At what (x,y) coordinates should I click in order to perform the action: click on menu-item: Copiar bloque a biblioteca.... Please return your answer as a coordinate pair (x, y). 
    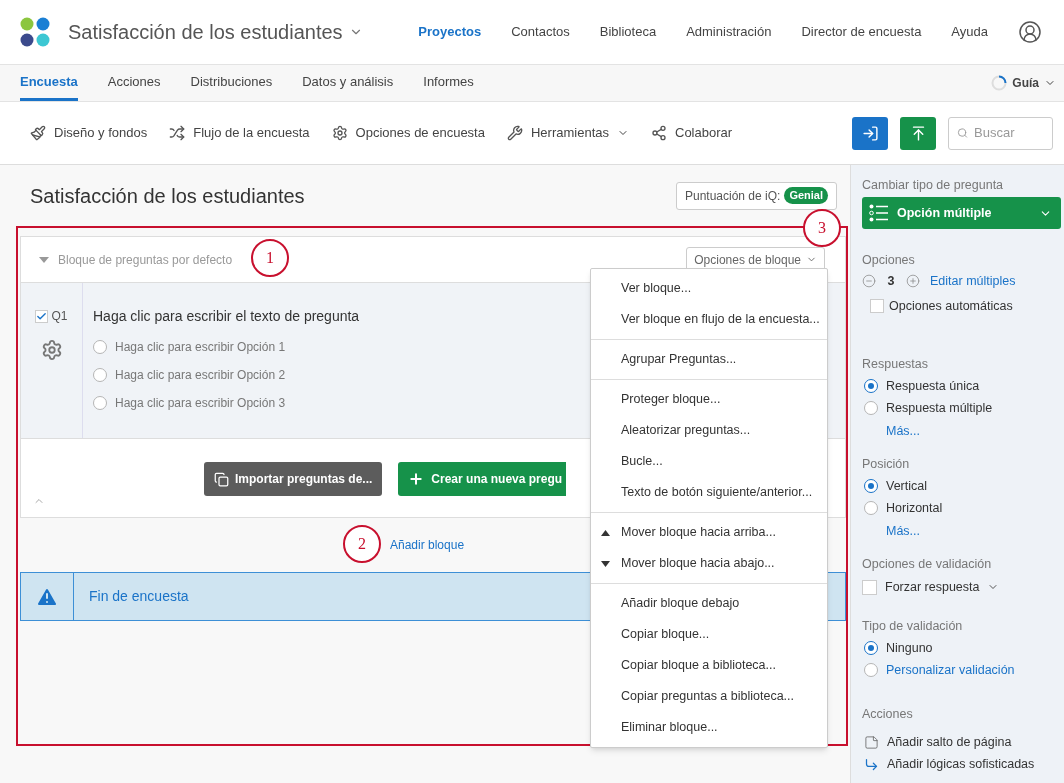
    Looking at the image, I should click on (709, 665).